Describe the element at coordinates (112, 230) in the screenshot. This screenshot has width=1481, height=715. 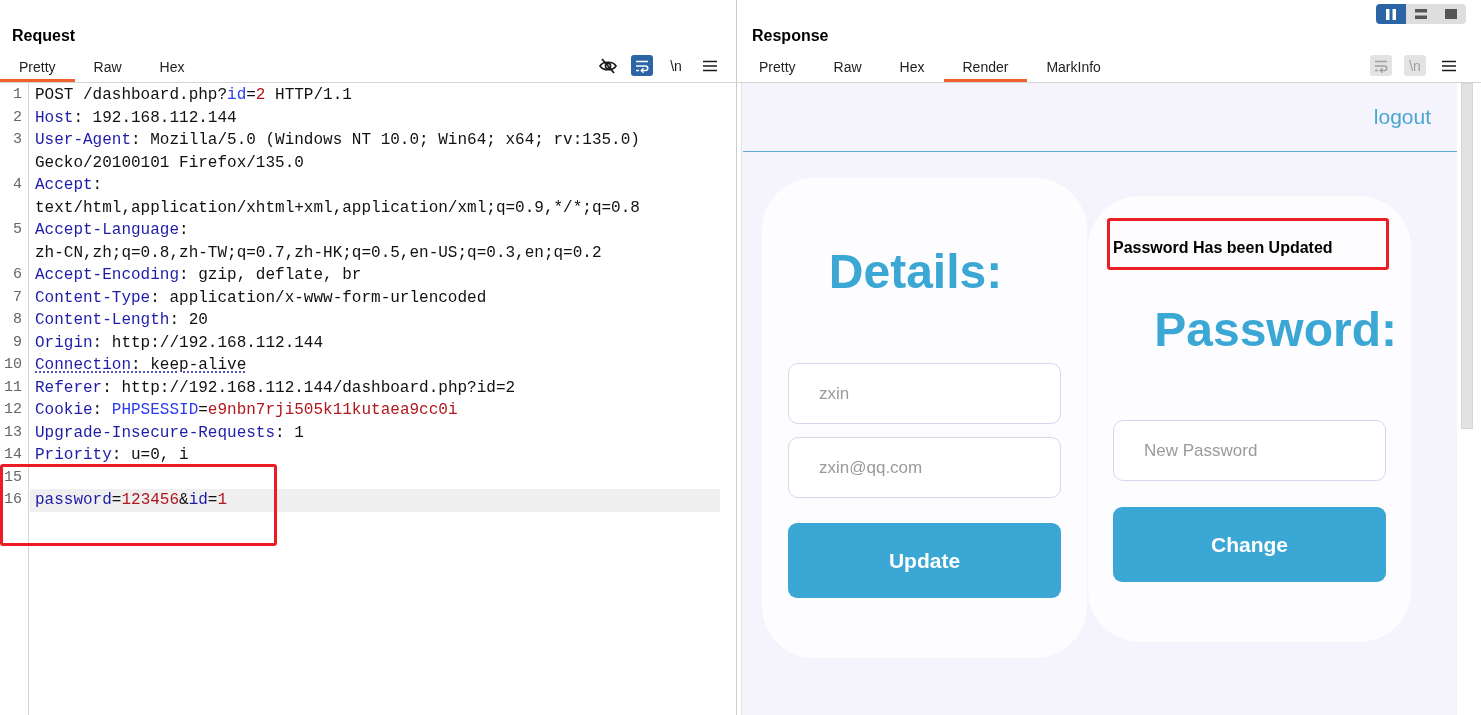
I see `code-line: Accept-Language:` at that location.